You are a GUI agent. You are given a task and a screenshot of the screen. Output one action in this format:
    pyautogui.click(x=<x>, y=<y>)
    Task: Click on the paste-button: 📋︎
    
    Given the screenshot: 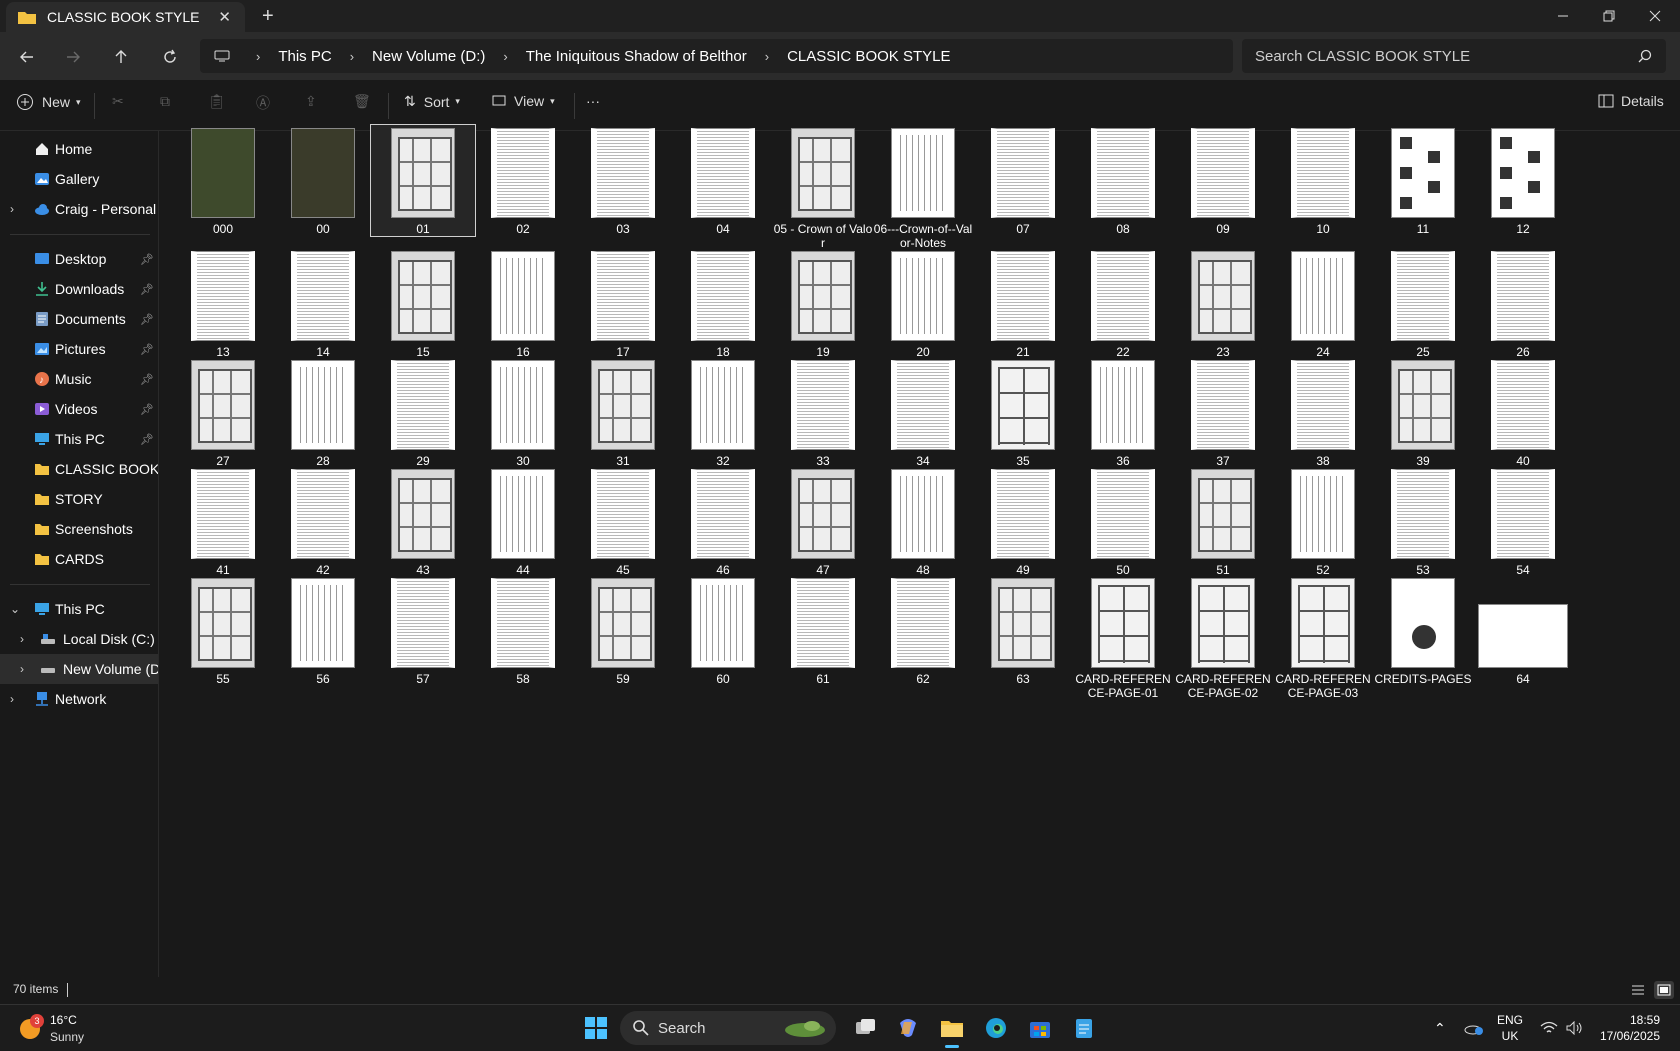 What is the action you would take?
    pyautogui.click(x=217, y=101)
    